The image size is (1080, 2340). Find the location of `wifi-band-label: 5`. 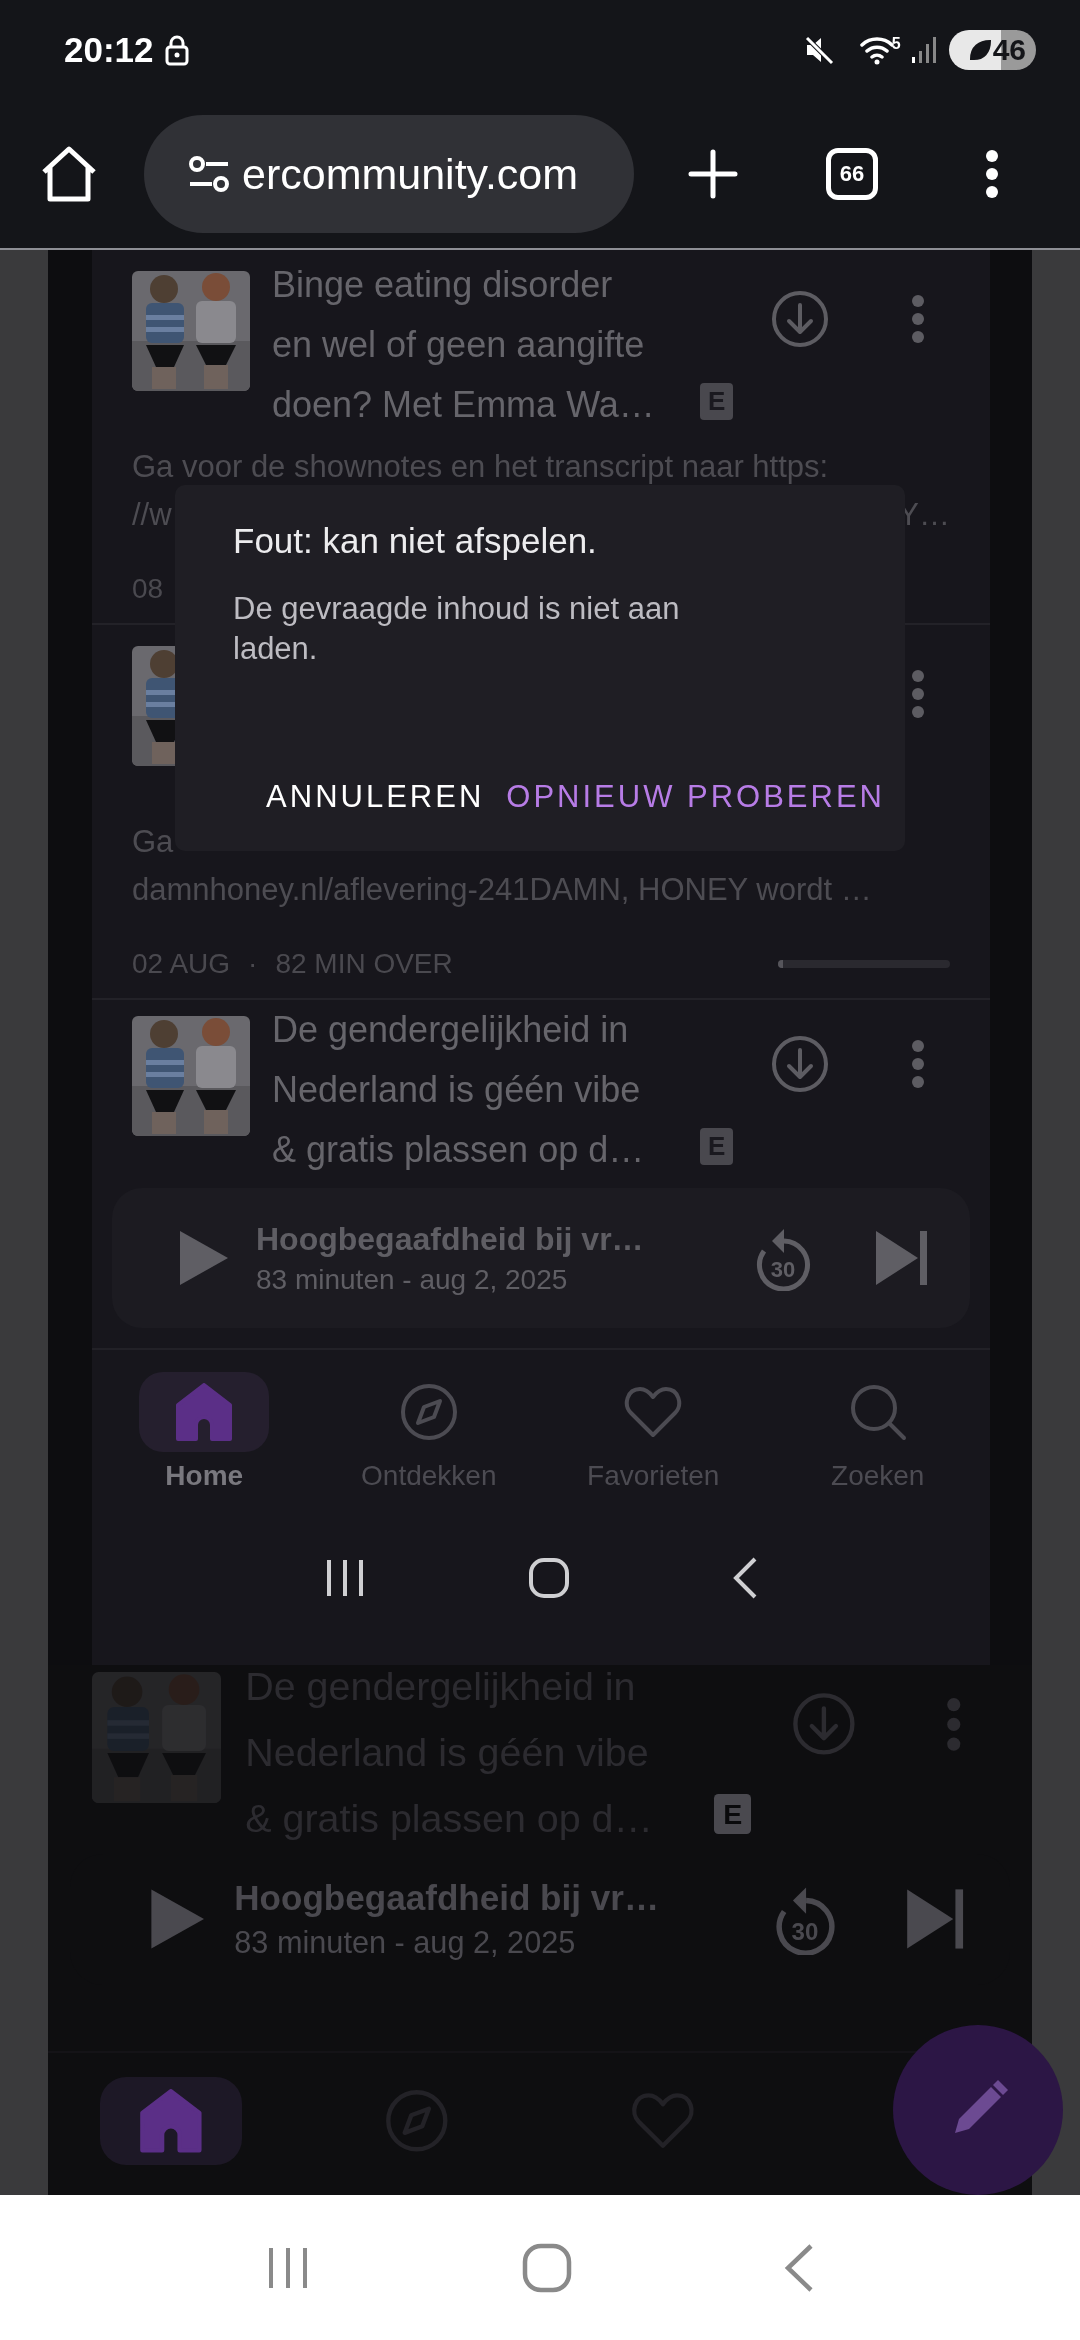

wifi-band-label: 5 is located at coordinates (896, 44).